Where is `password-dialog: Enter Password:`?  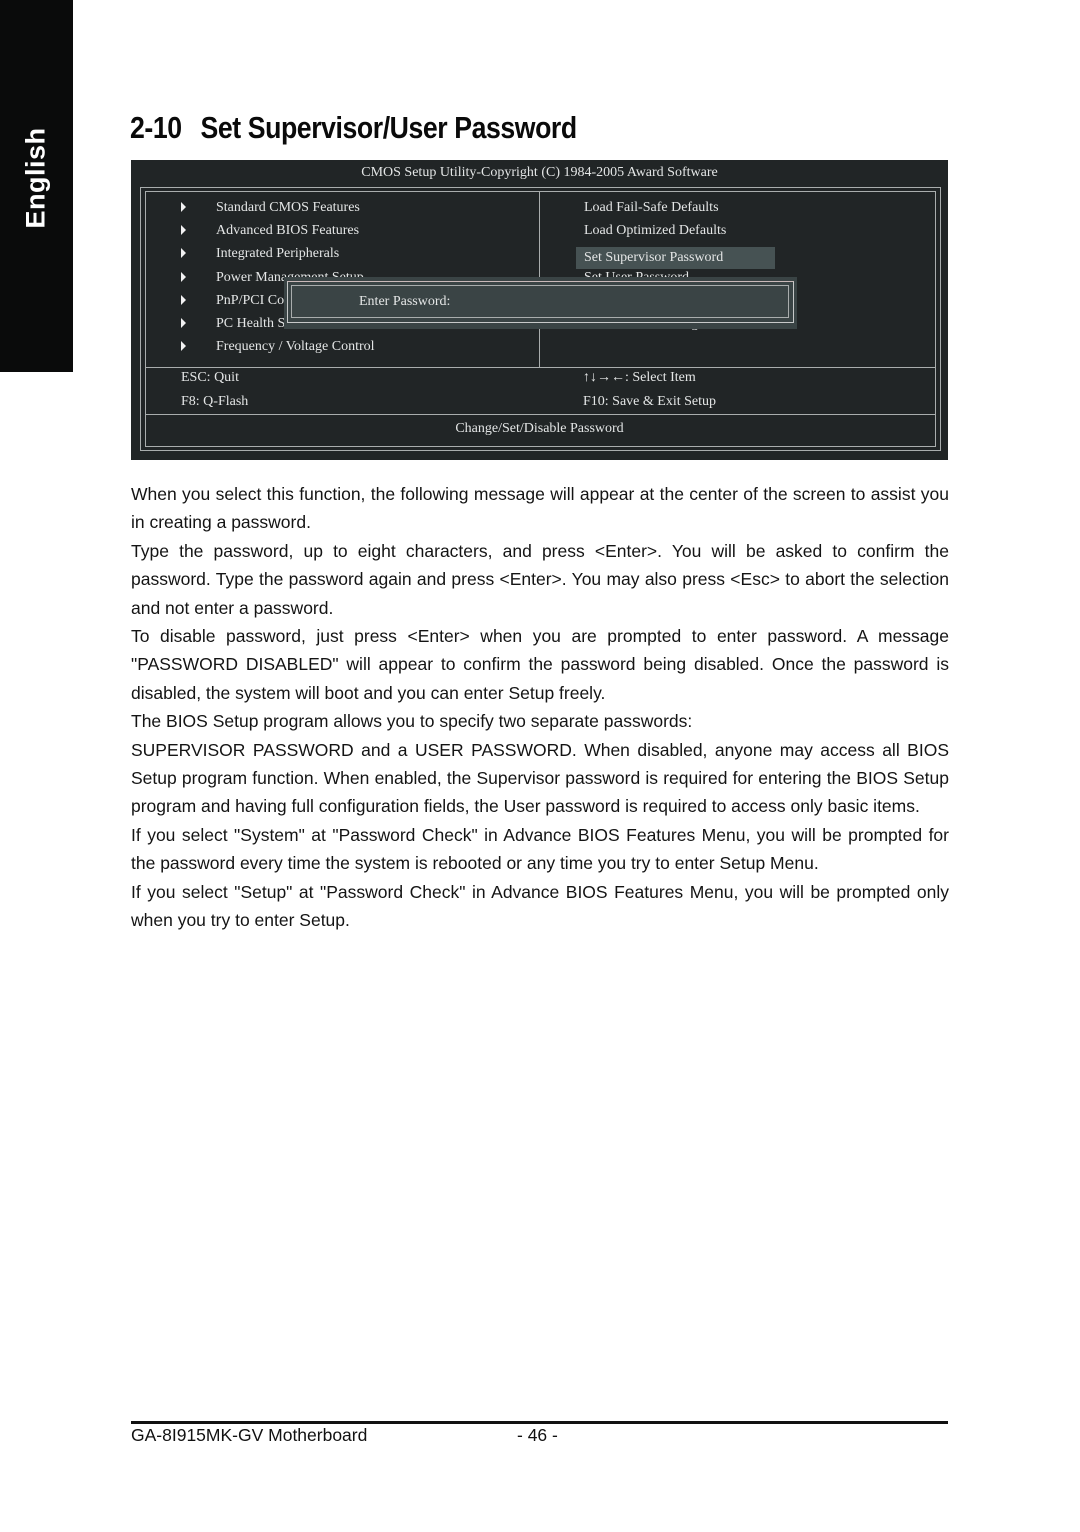
password-dialog: Enter Password: is located at coordinates (540, 303).